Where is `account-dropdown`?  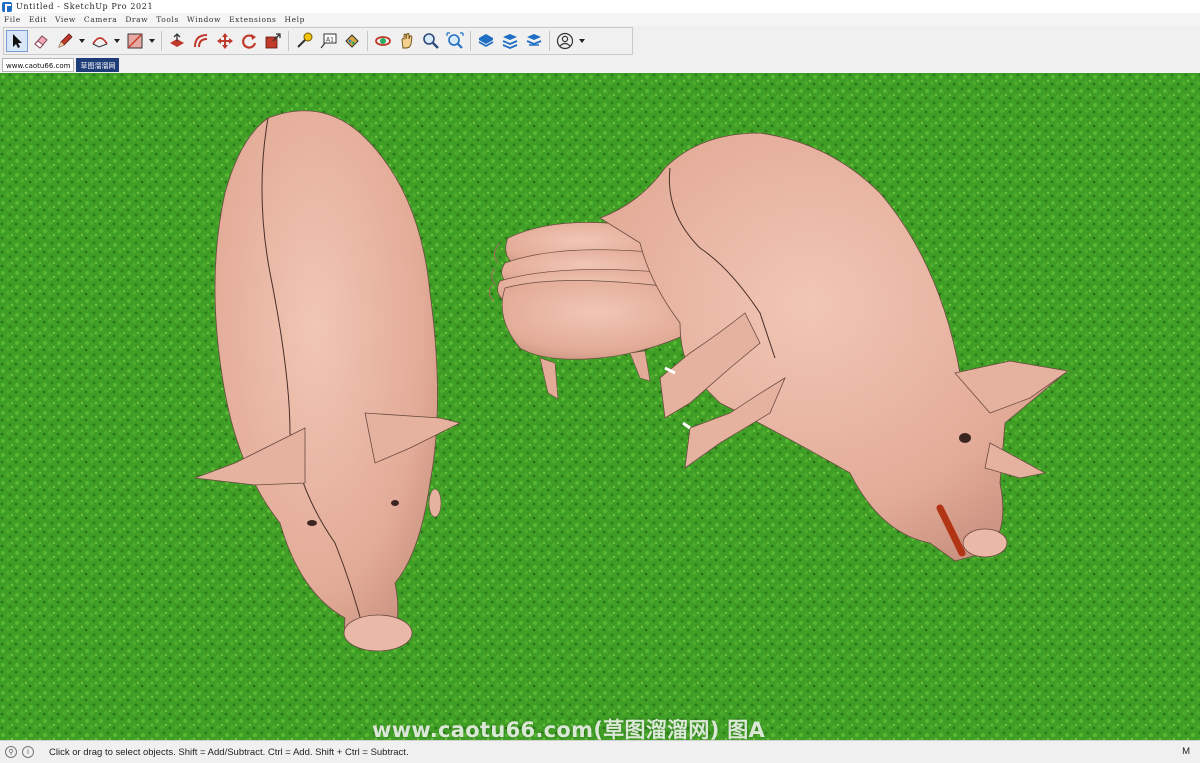
account-dropdown is located at coordinates (582, 41).